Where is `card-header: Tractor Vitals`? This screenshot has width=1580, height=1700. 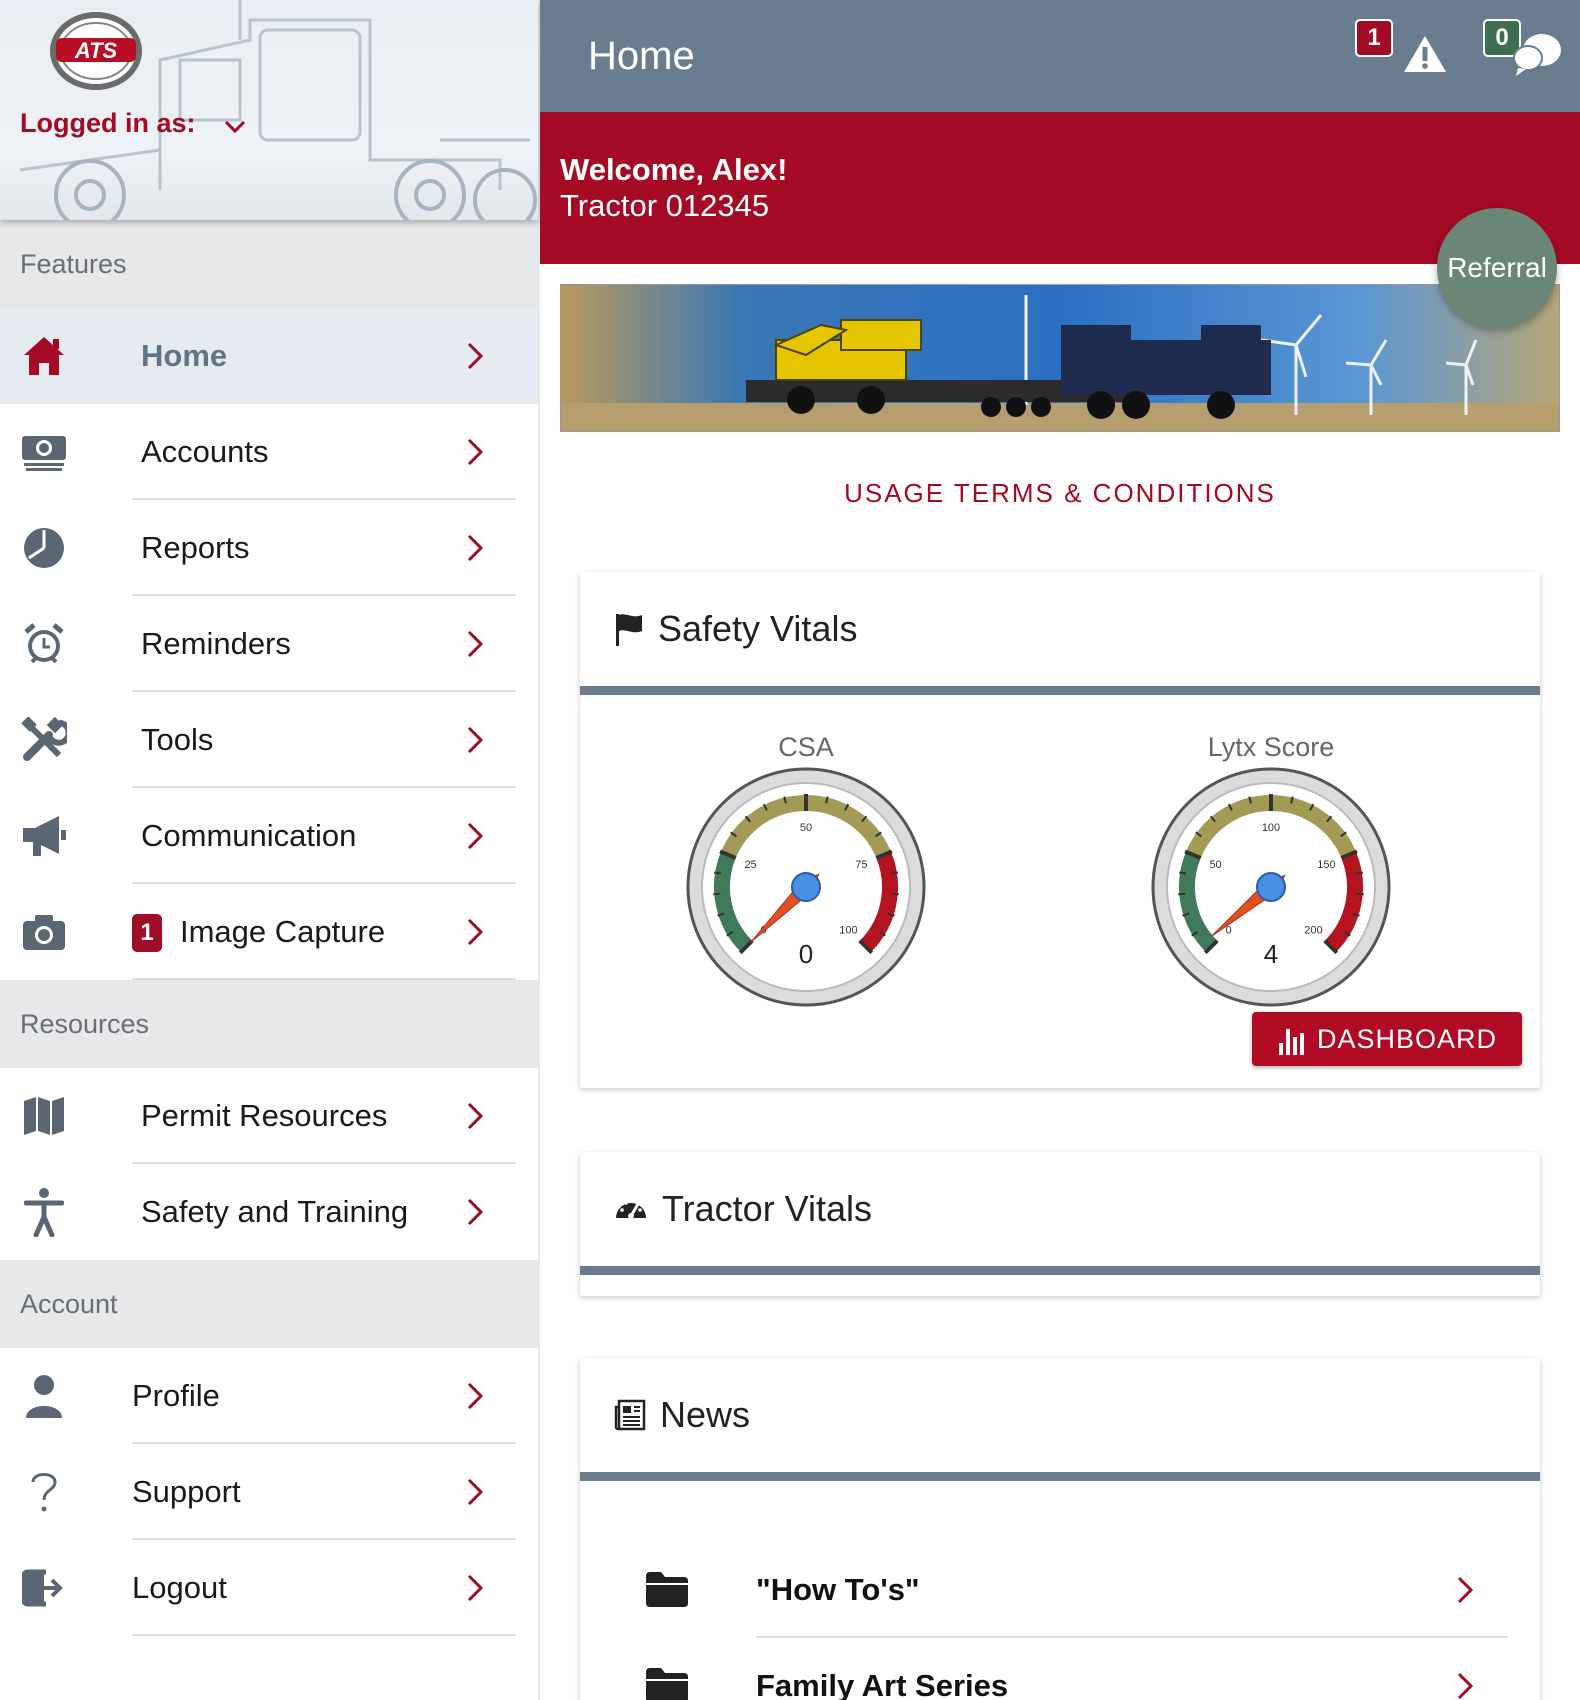 card-header: Tractor Vitals is located at coordinates (1060, 1209).